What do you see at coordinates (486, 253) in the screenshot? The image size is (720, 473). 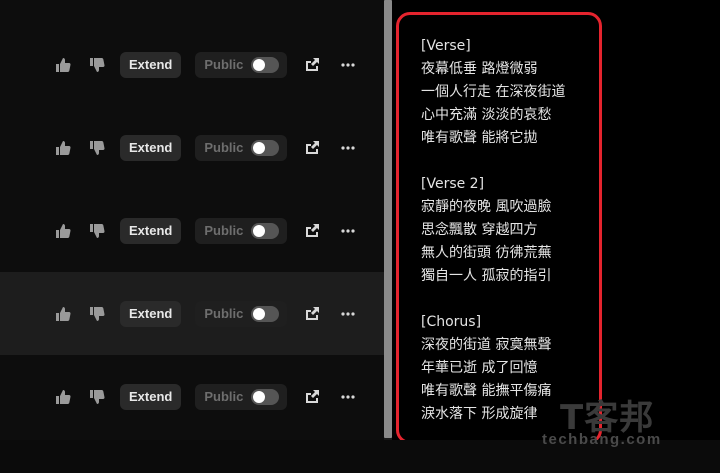 I see `lyric-line: 無人的街頭 彷彿荒蕪` at bounding box center [486, 253].